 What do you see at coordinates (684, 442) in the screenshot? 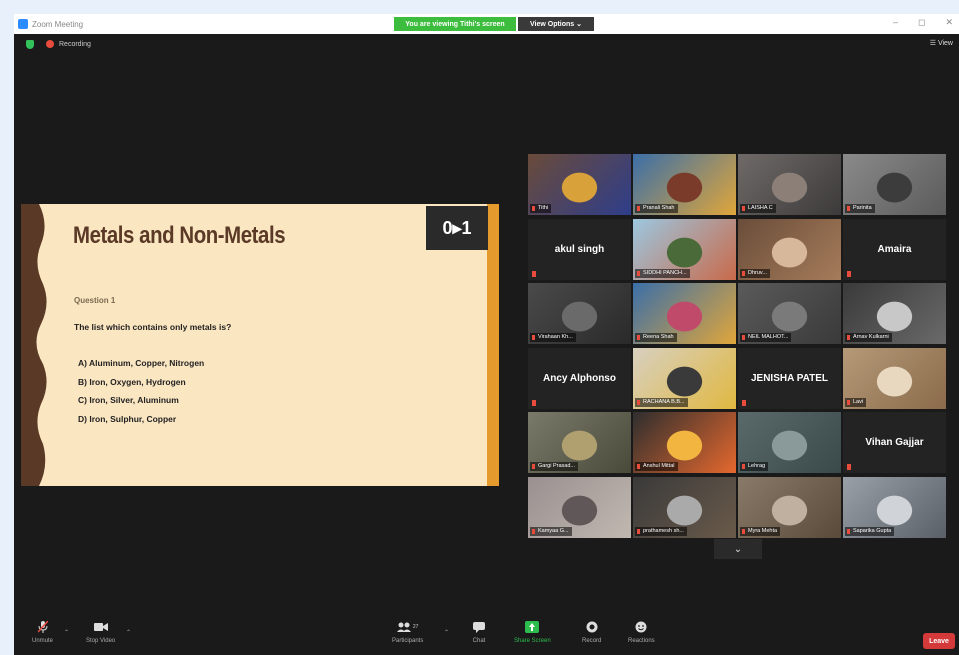
I see `participant-tile: Anshul Mittal` at bounding box center [684, 442].